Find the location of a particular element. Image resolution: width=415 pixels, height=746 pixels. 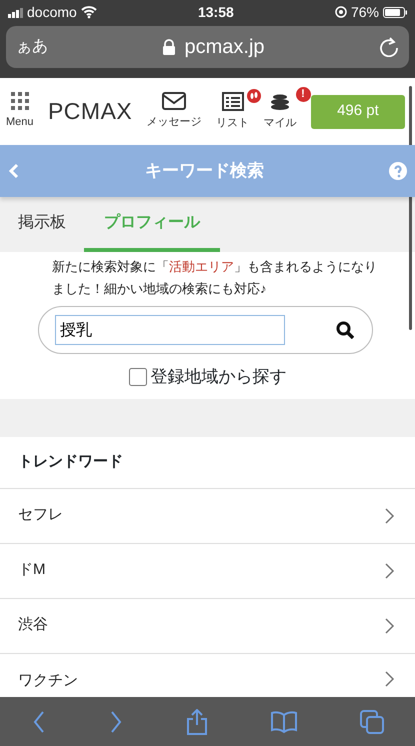

search-icon is located at coordinates (345, 330).